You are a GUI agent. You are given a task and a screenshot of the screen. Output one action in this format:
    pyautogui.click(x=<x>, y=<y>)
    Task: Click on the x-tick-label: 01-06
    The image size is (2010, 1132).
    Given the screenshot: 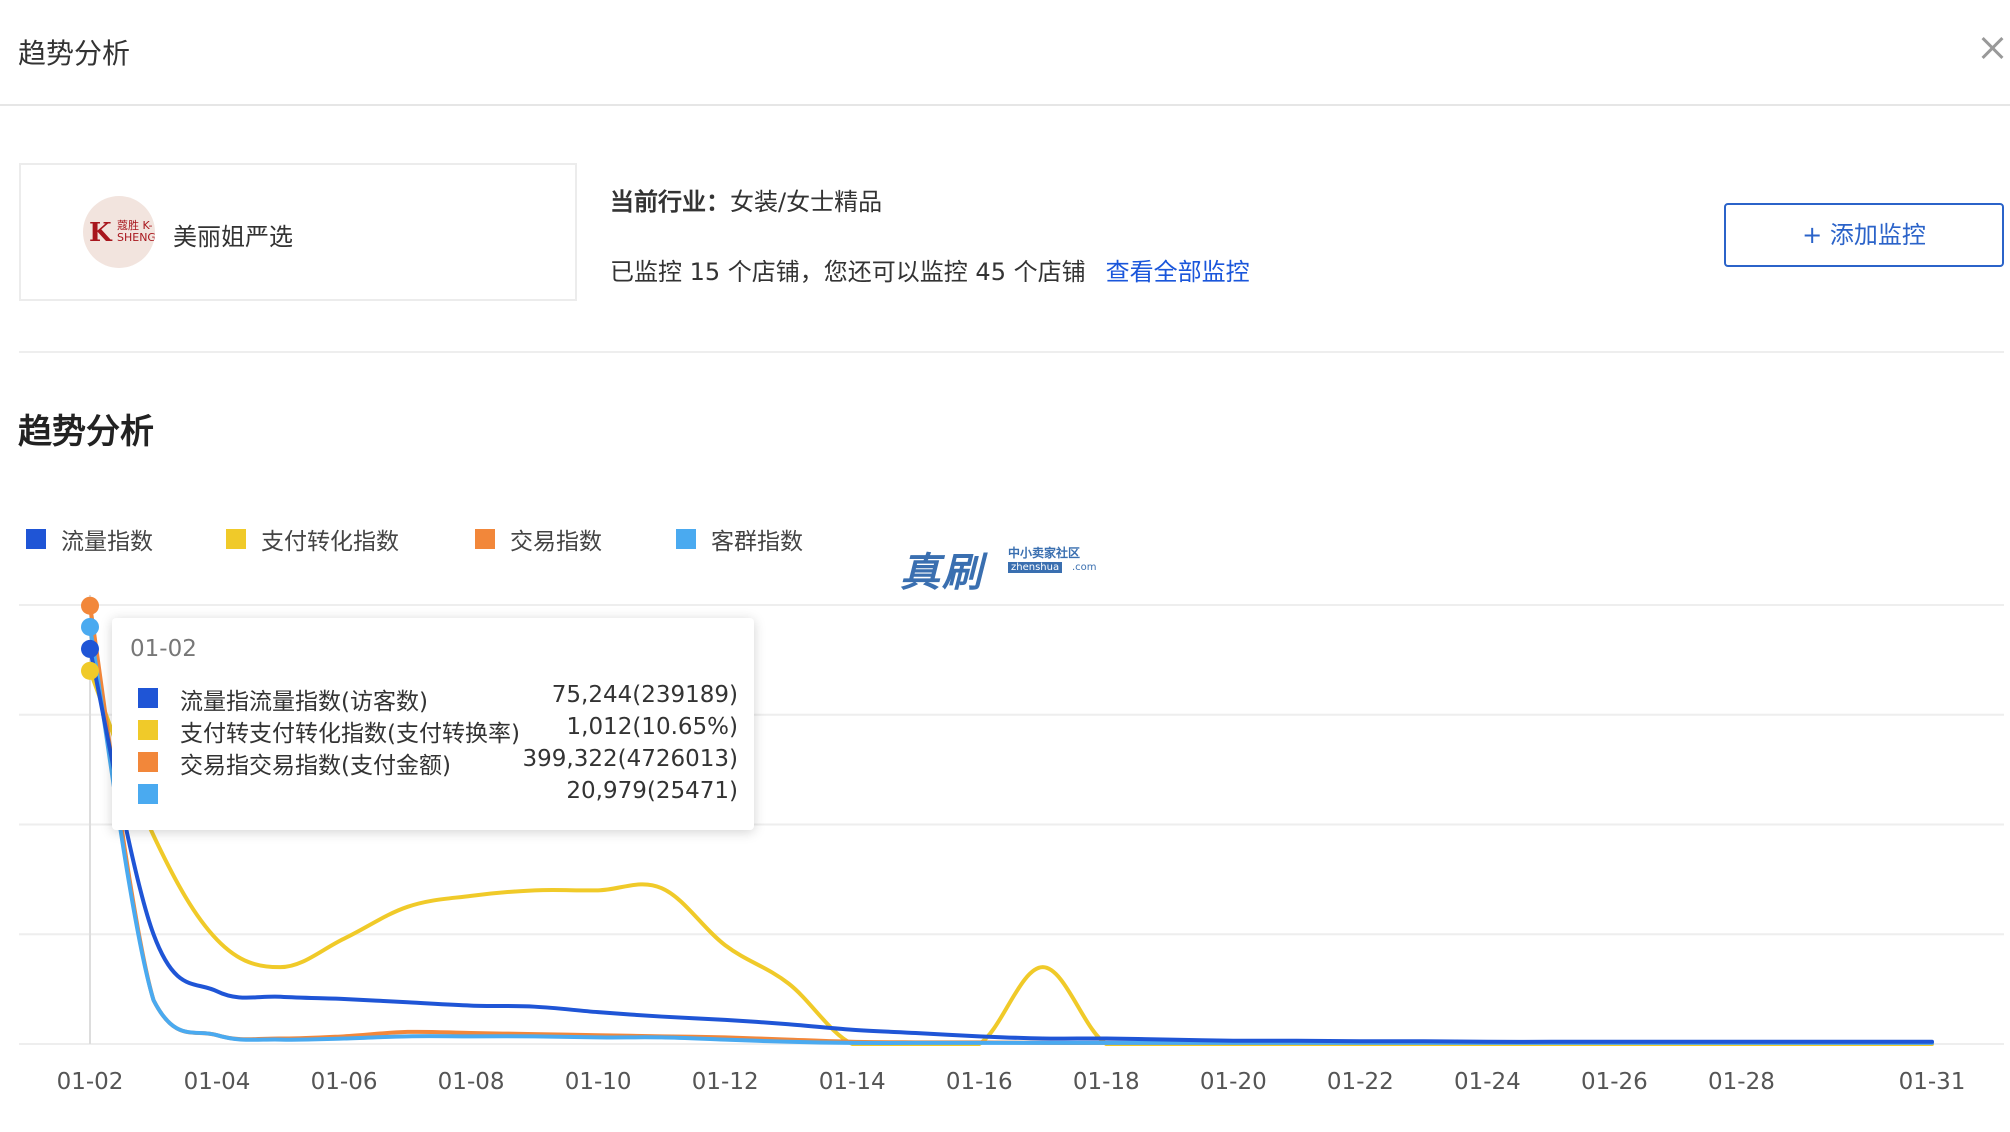 What is the action you would take?
    pyautogui.click(x=344, y=1082)
    